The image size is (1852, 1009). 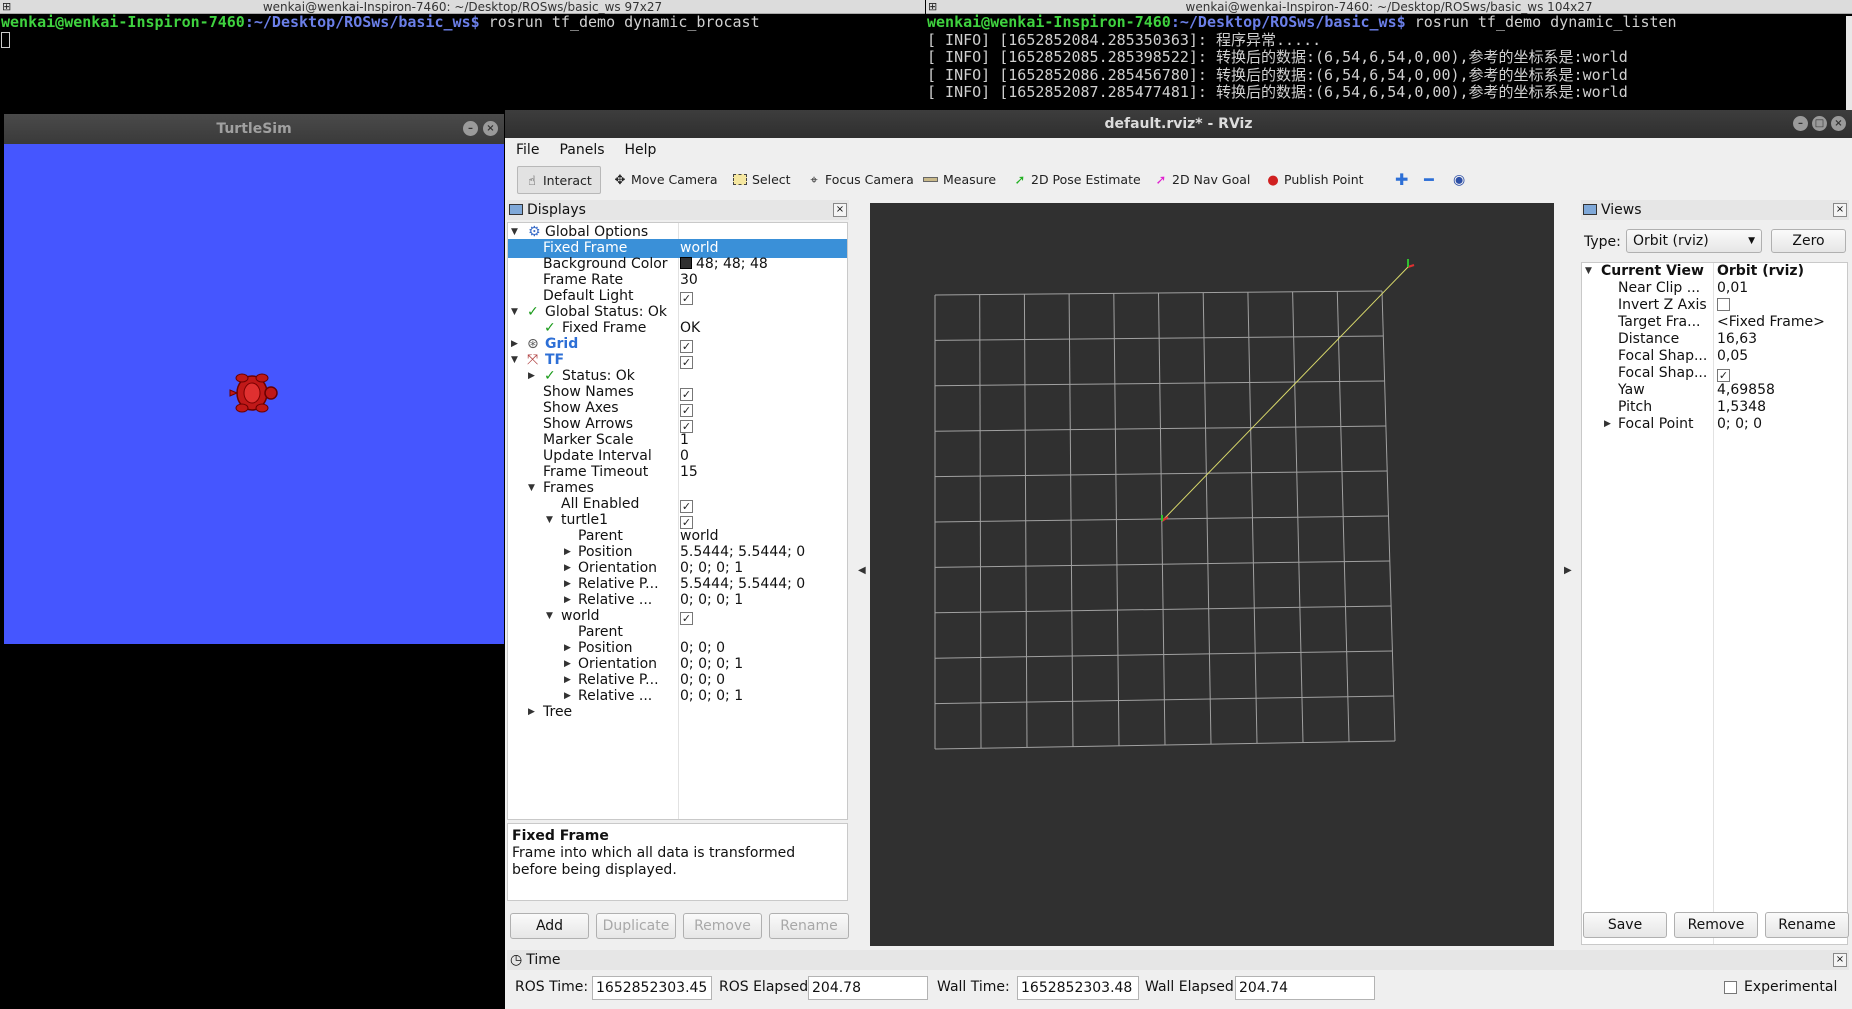 I want to click on view-type-select: Orbit (rviz) ▼, so click(x=1694, y=241).